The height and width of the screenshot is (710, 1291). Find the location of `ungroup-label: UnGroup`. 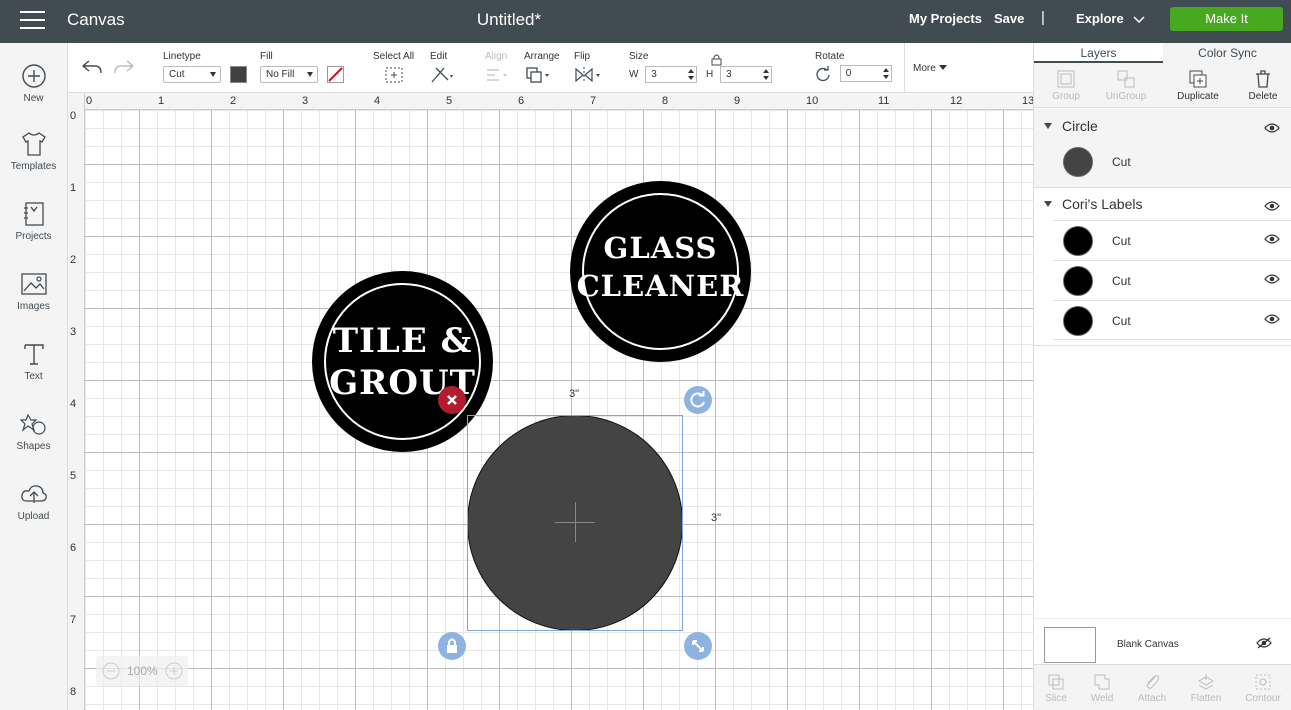

ungroup-label: UnGroup is located at coordinates (1126, 96).